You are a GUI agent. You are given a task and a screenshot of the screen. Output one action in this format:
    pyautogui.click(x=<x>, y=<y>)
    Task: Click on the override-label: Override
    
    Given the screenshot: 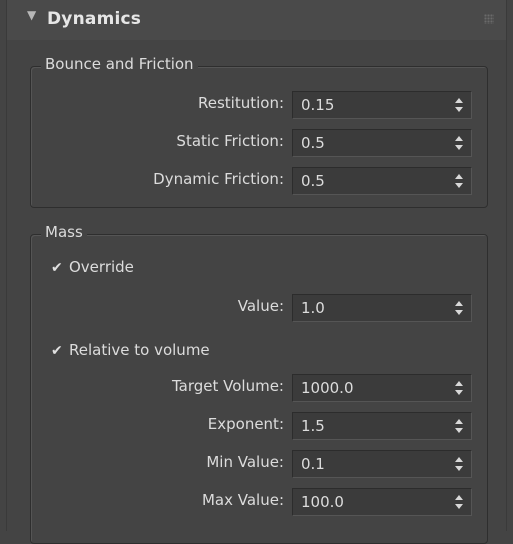 What is the action you would take?
    pyautogui.click(x=101, y=267)
    